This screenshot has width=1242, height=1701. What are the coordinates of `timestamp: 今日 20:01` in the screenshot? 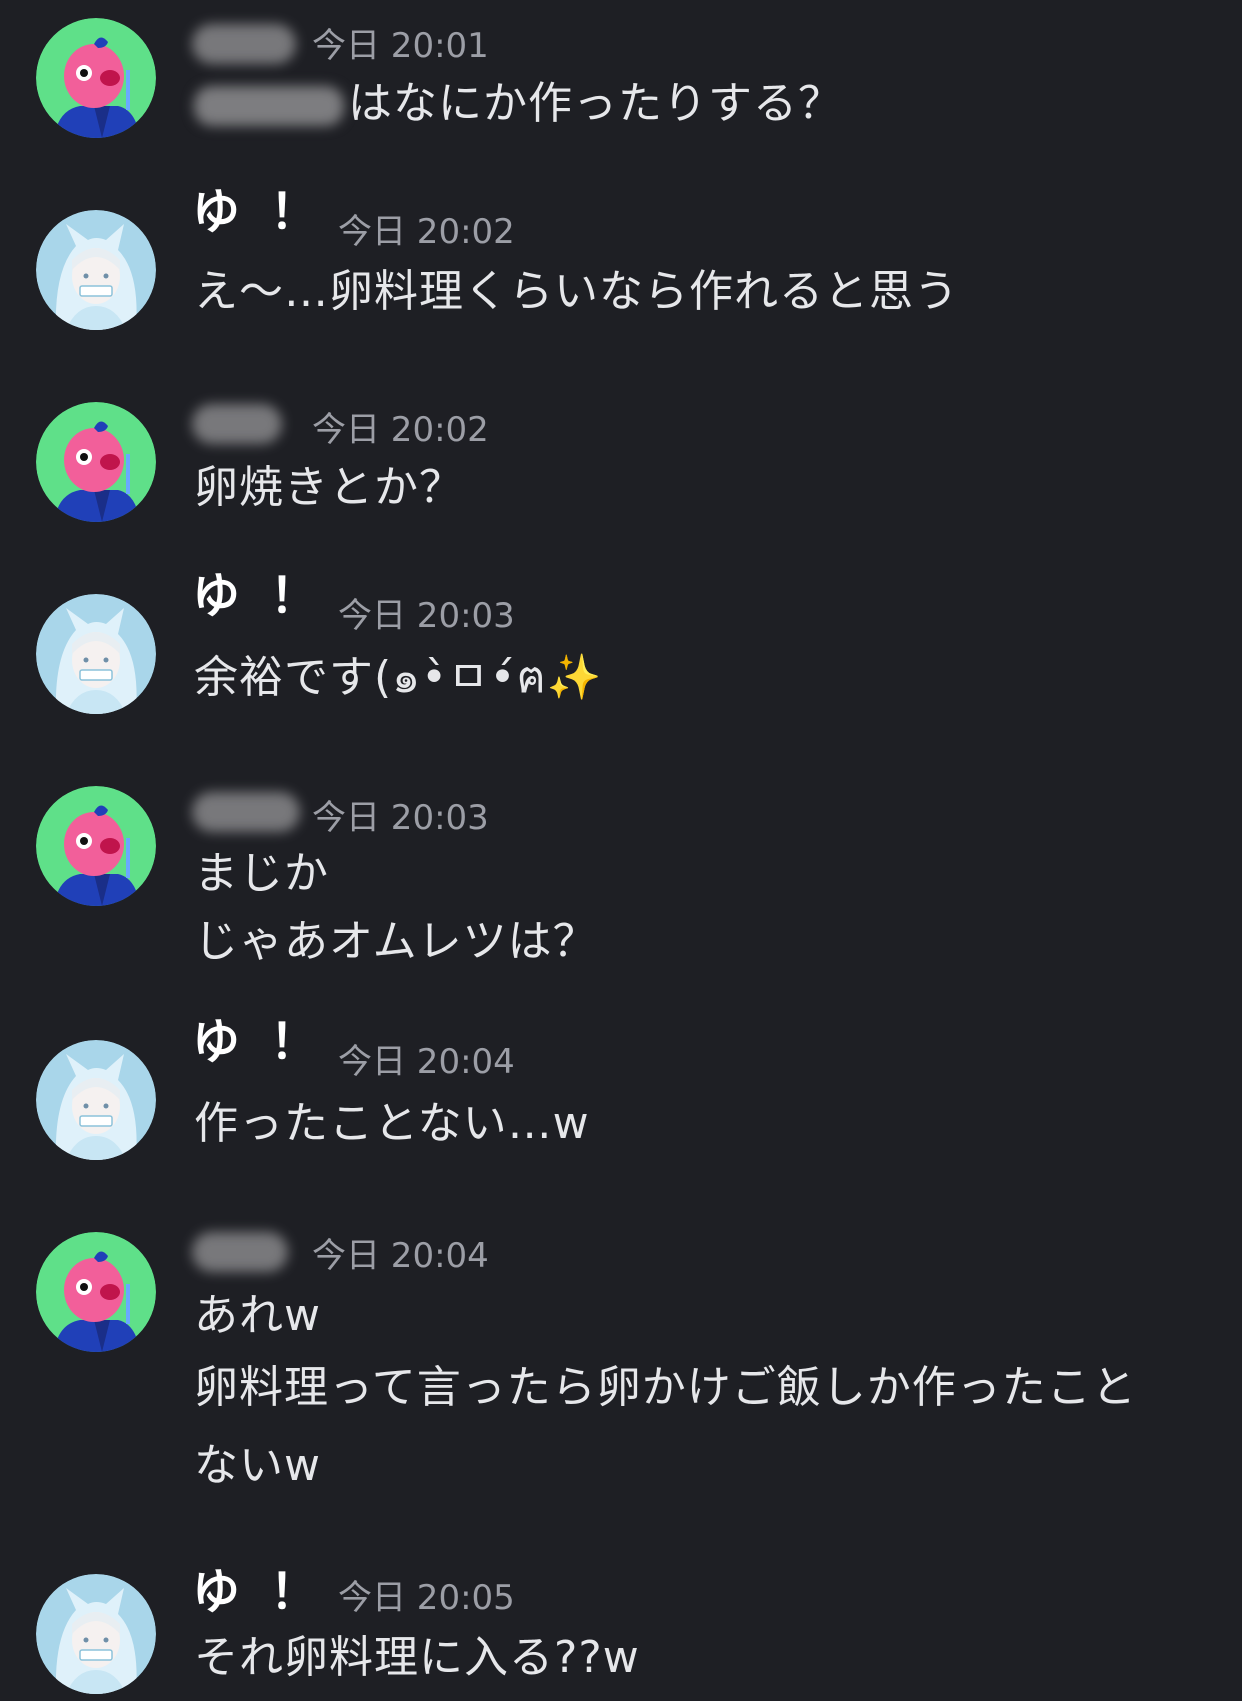 It's located at (400, 46).